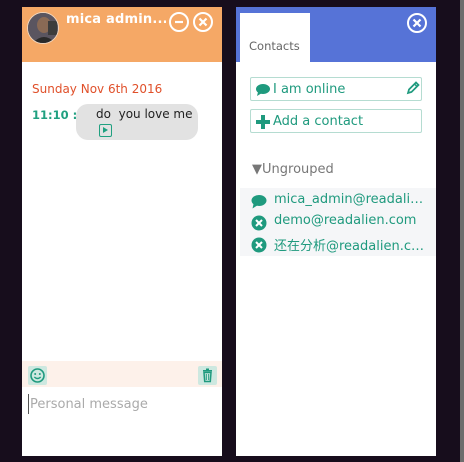 The height and width of the screenshot is (462, 464). I want to click on minus-circle-icon, so click(179, 22).